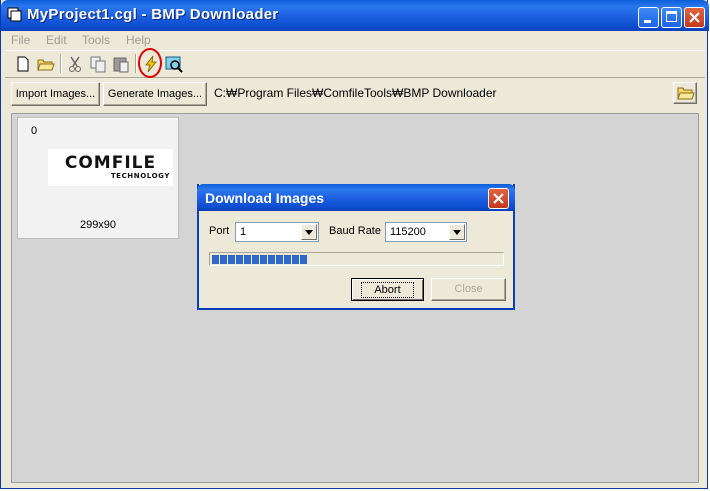  I want to click on menu-file: File, so click(20, 40).